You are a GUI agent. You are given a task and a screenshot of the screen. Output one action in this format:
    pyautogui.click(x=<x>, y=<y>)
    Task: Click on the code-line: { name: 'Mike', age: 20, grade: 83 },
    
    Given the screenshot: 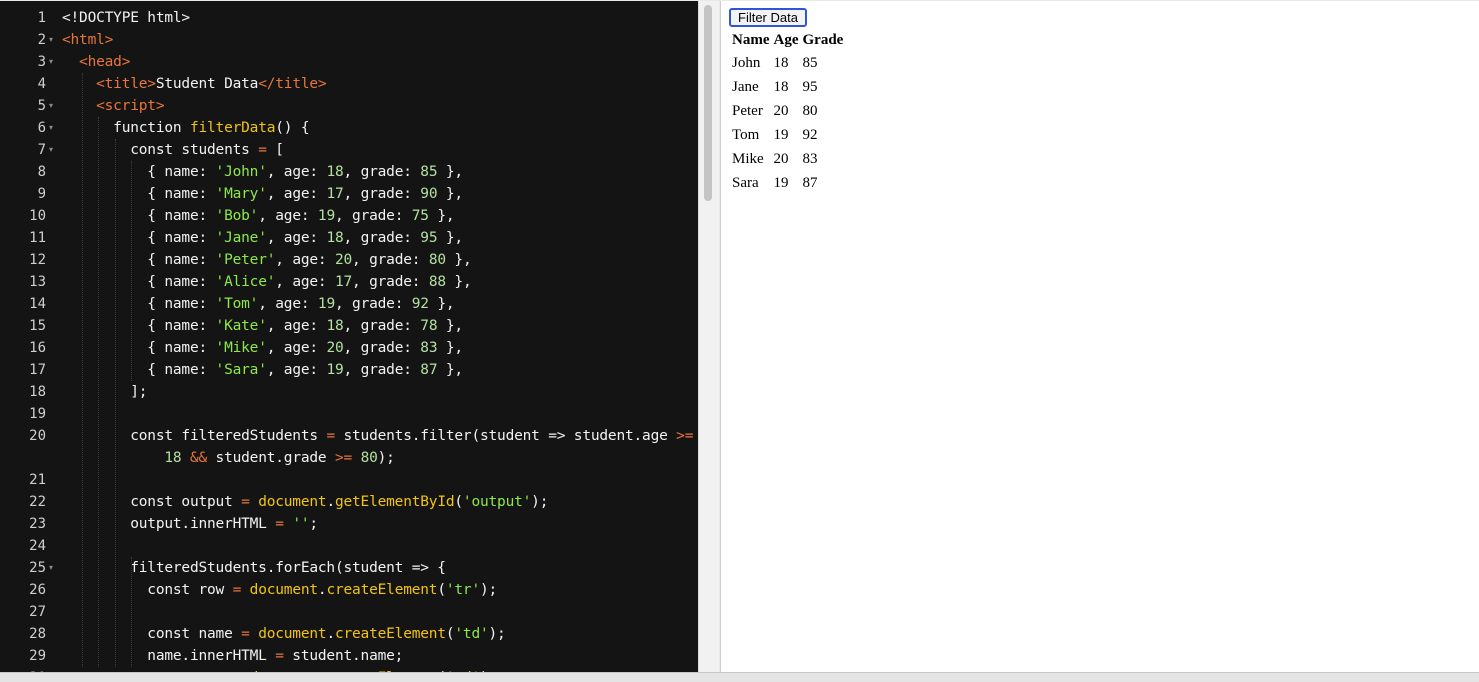 What is the action you would take?
    pyautogui.click(x=262, y=348)
    